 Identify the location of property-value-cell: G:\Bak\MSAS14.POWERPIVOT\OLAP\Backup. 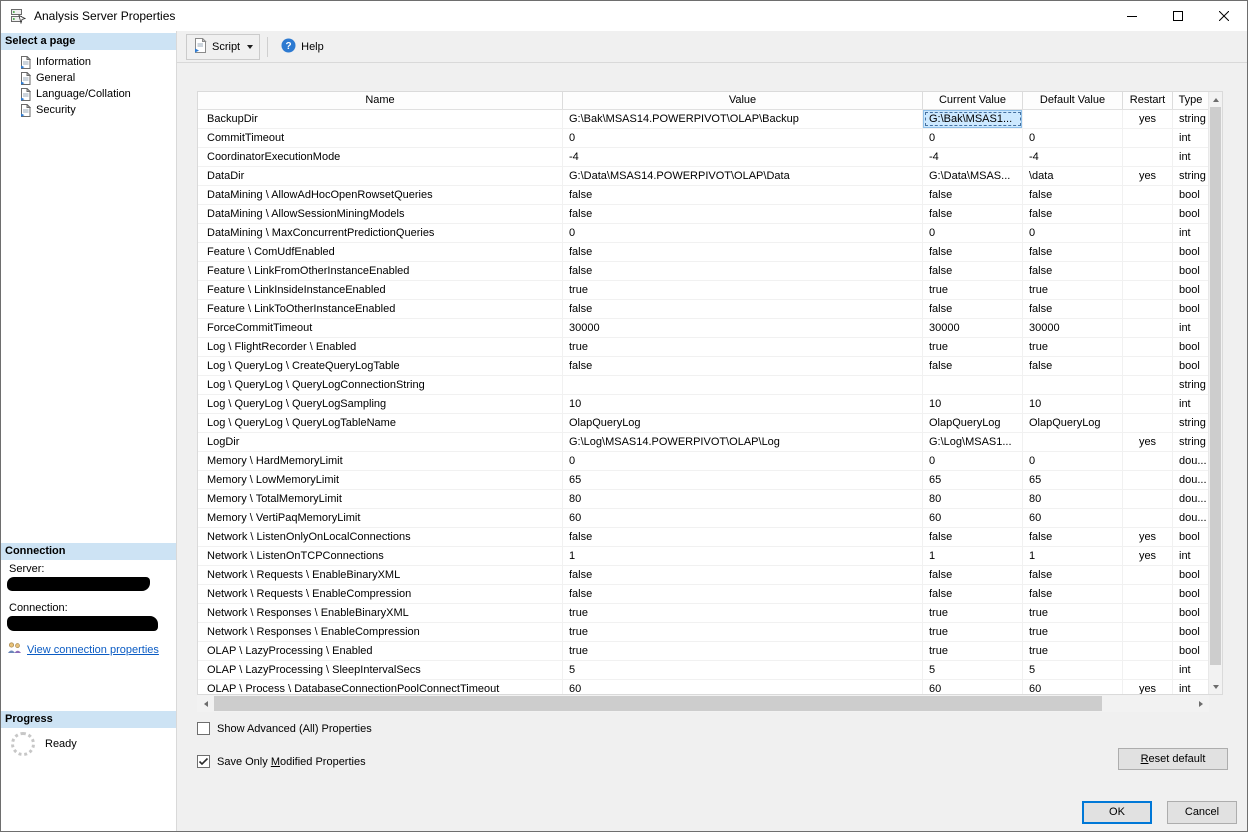
(743, 119).